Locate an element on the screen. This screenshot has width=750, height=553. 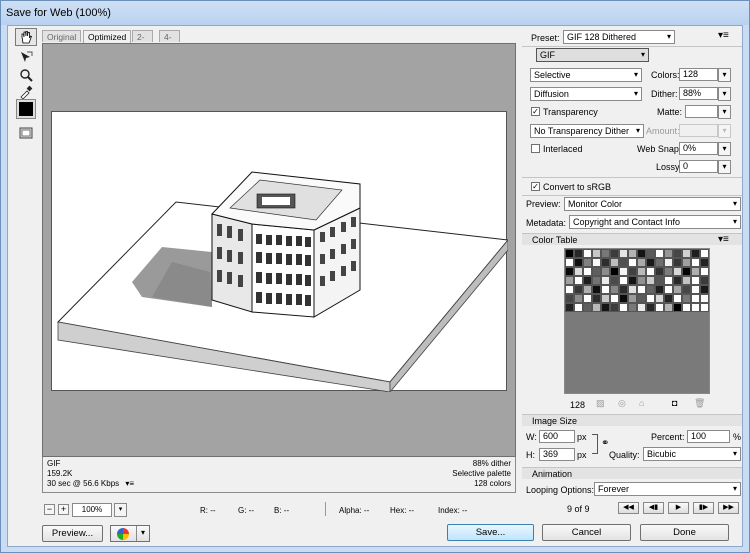
lossy-slider-button: ▾ is located at coordinates (724, 167).